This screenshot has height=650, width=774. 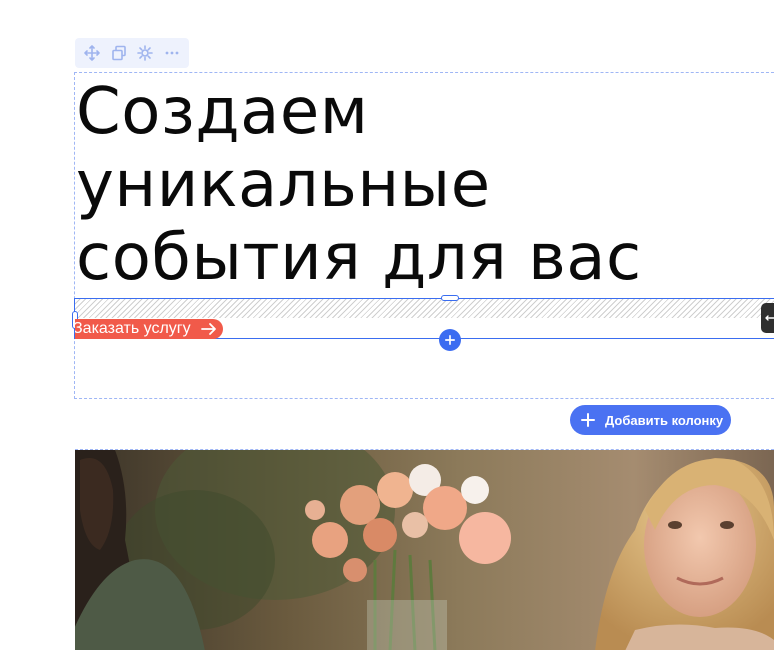 What do you see at coordinates (208, 329) in the screenshot?
I see `arrow-right-icon` at bounding box center [208, 329].